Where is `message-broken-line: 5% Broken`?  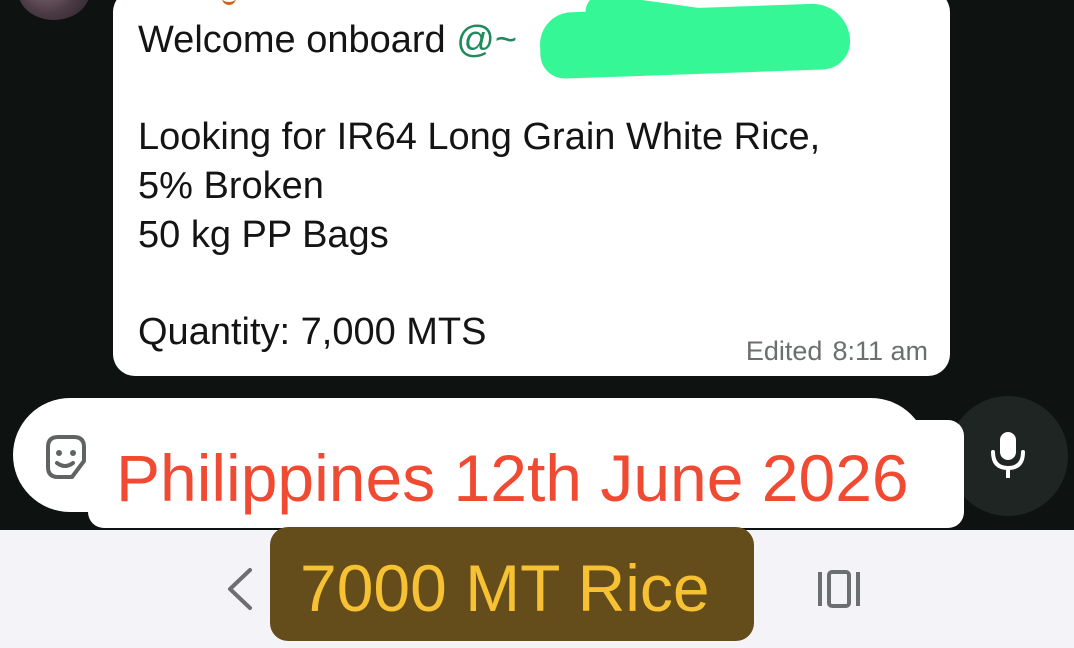 message-broken-line: 5% Broken is located at coordinates (231, 186).